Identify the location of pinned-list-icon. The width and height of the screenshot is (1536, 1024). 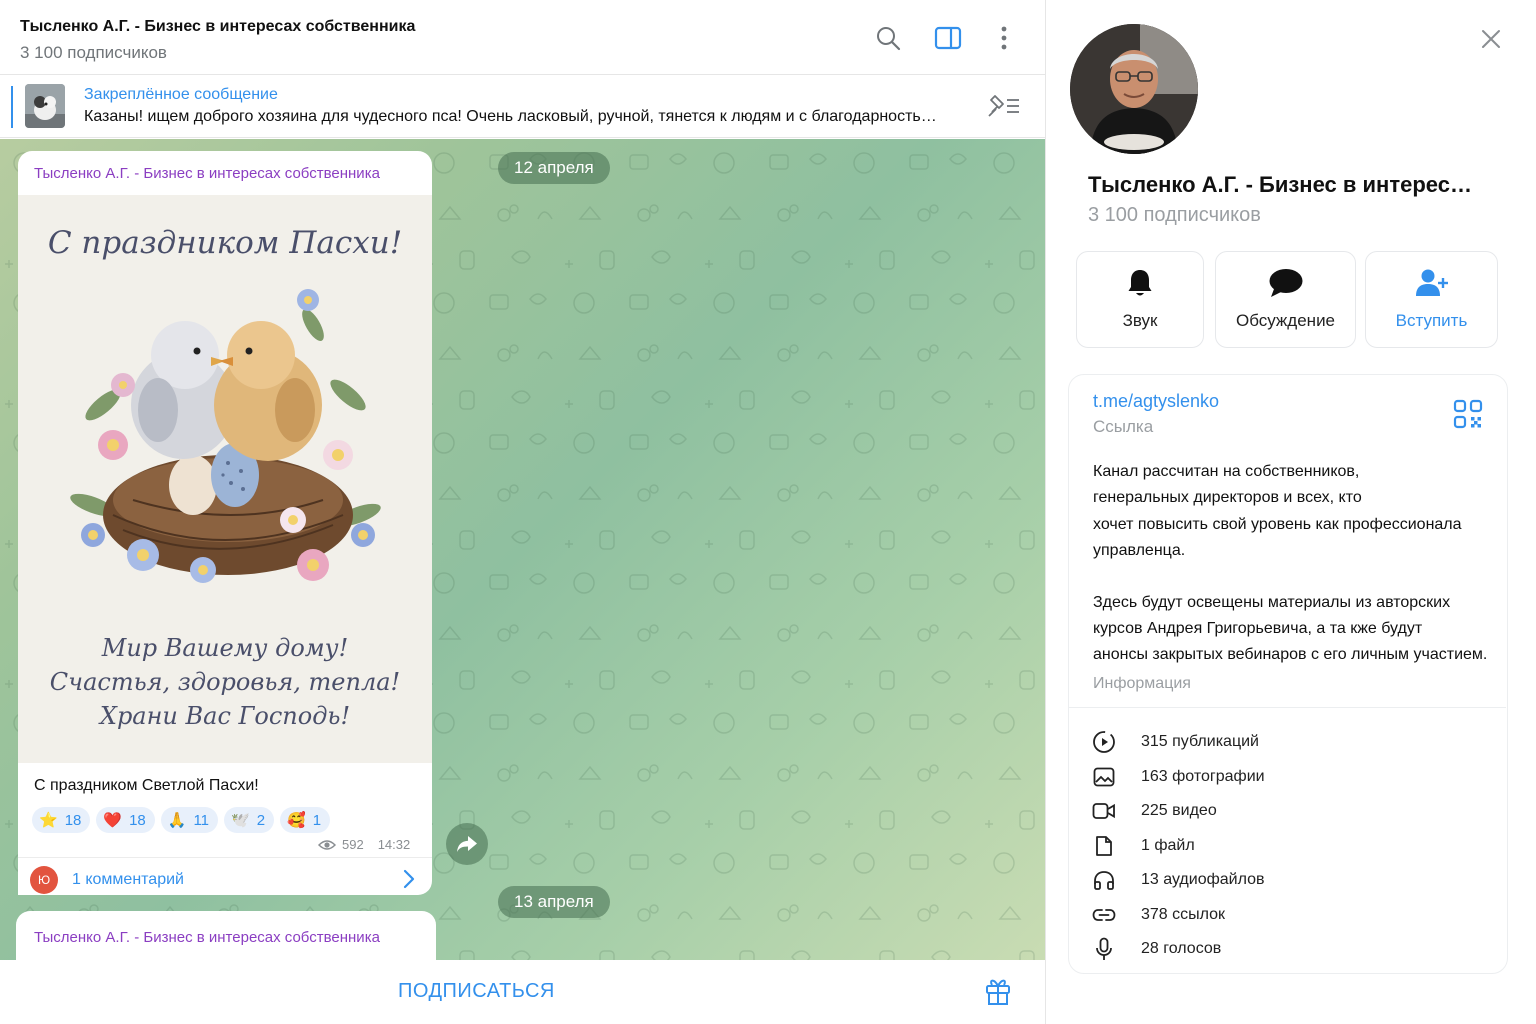
(1004, 108).